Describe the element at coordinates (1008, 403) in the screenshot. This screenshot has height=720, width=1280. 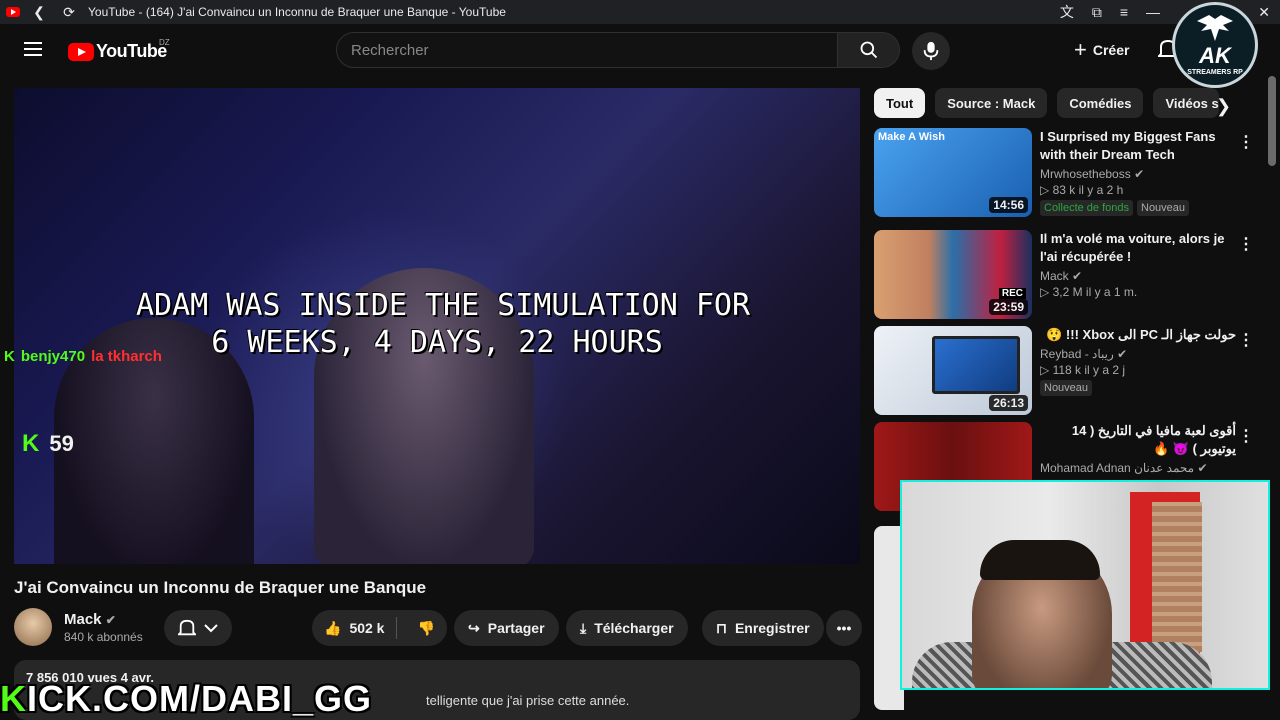
I see `video-duration: 26:13` at that location.